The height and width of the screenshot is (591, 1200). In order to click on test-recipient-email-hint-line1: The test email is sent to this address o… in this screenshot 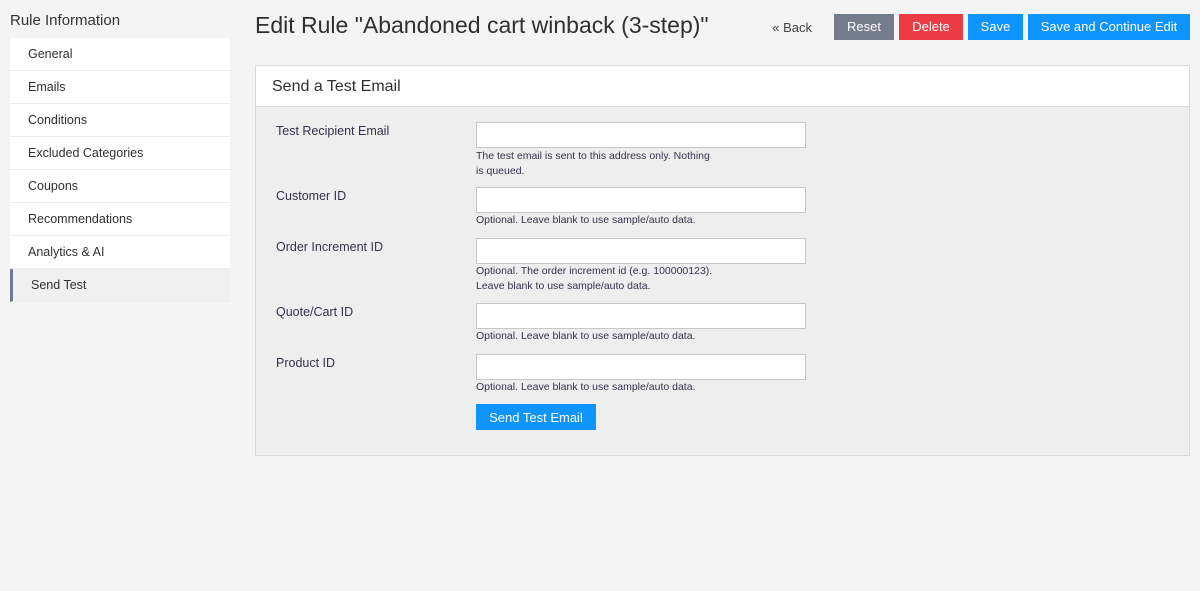, I will do `click(593, 156)`.